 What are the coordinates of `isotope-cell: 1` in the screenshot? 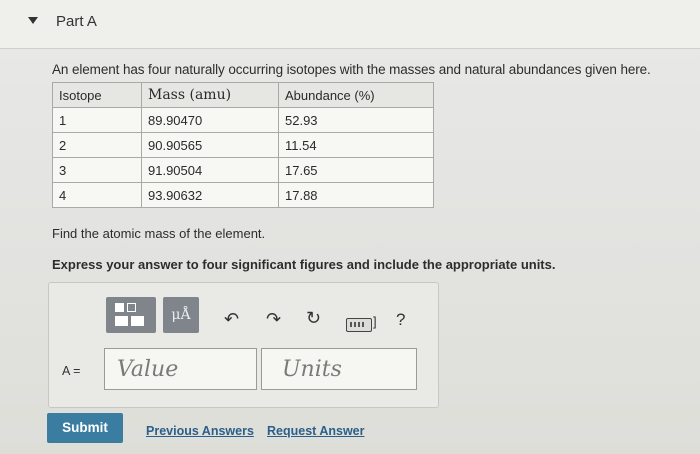 It's located at (97, 120).